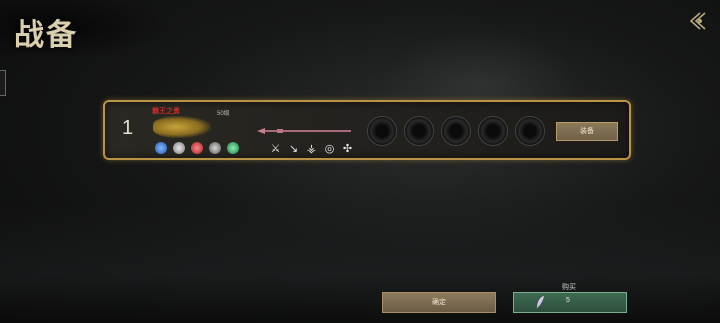 This screenshot has width=720, height=323. I want to click on equipment-slots, so click(456, 131).